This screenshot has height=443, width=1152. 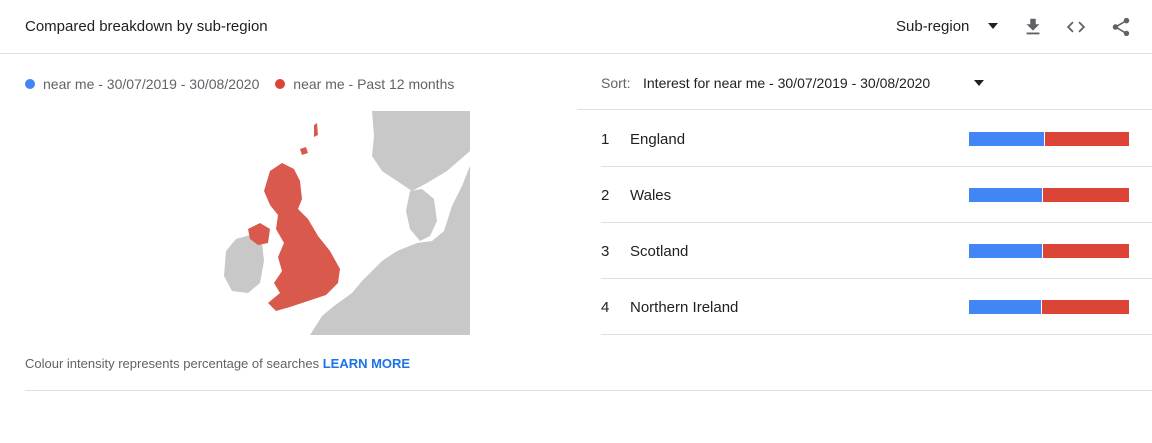 I want to click on sort-label: Sort:, so click(x=616, y=83).